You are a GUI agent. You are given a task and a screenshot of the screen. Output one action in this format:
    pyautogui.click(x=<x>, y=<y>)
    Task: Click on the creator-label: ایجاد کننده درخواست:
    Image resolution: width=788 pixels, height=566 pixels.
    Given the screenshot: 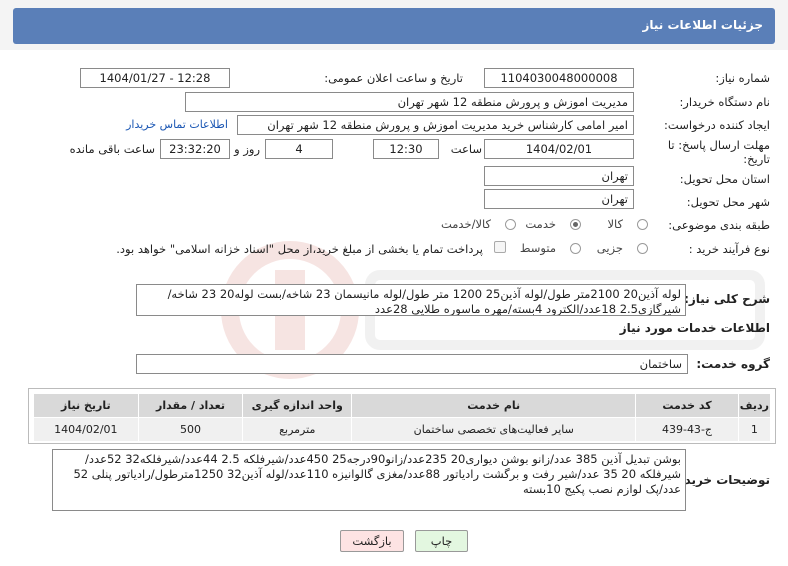 What is the action you would take?
    pyautogui.click(x=717, y=125)
    